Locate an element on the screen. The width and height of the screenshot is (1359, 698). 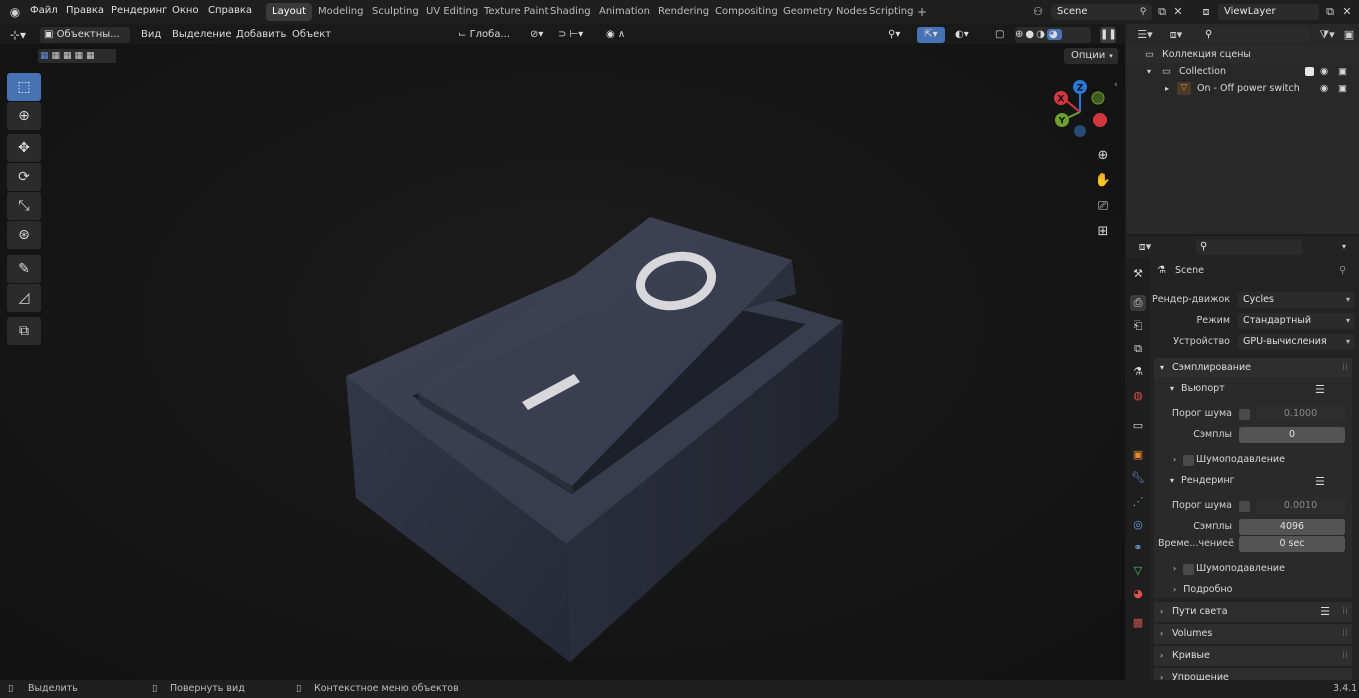
view-layer-field: ViewLayer is located at coordinates (1268, 12).